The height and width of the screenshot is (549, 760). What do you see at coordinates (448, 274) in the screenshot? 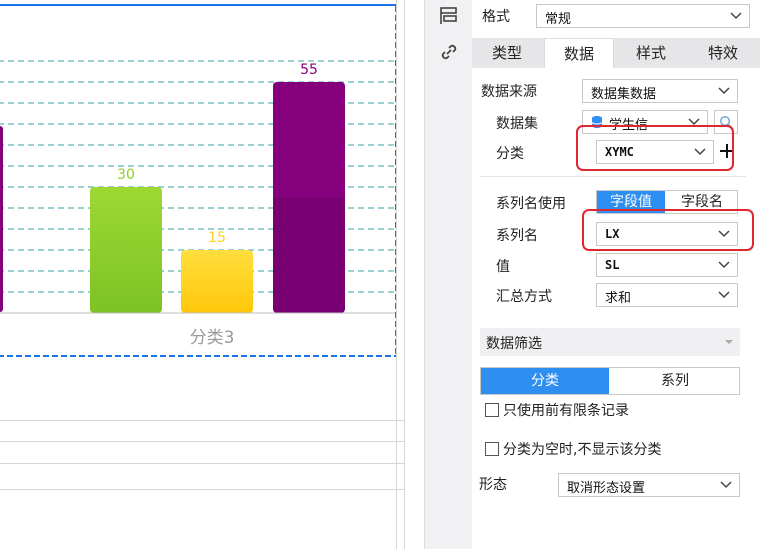
I see `tool-strip` at bounding box center [448, 274].